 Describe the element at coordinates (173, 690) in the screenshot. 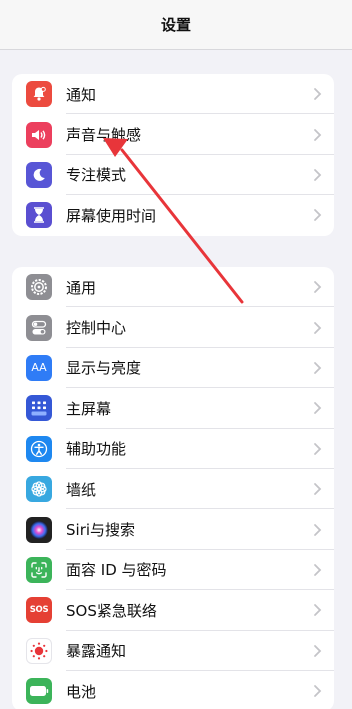

I see `settings-row-battery: 电池` at that location.